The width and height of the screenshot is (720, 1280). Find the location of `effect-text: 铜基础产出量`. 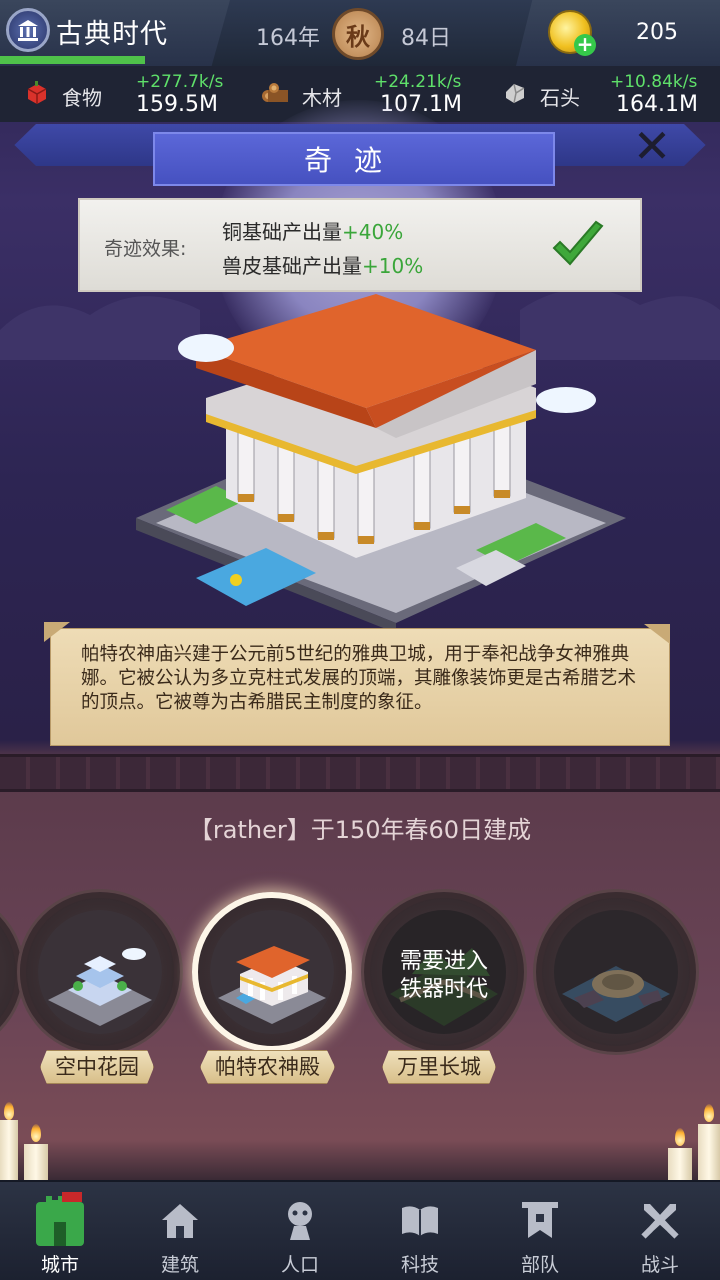

effect-text: 铜基础产出量 is located at coordinates (282, 232).